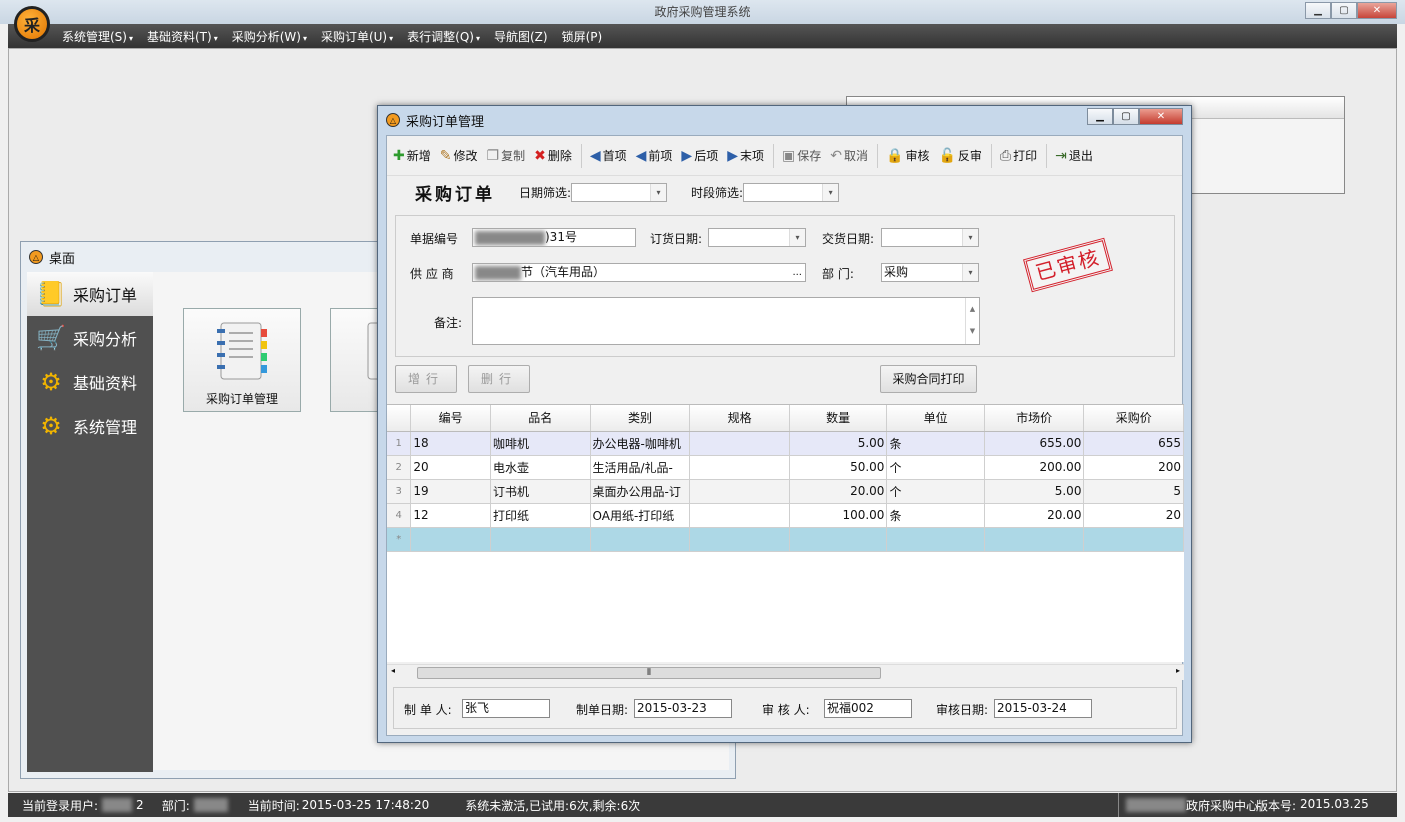 The image size is (1405, 822). Describe the element at coordinates (90, 294) in the screenshot. I see `sidebar-item-purchase-order: 📒 采购订单` at that location.